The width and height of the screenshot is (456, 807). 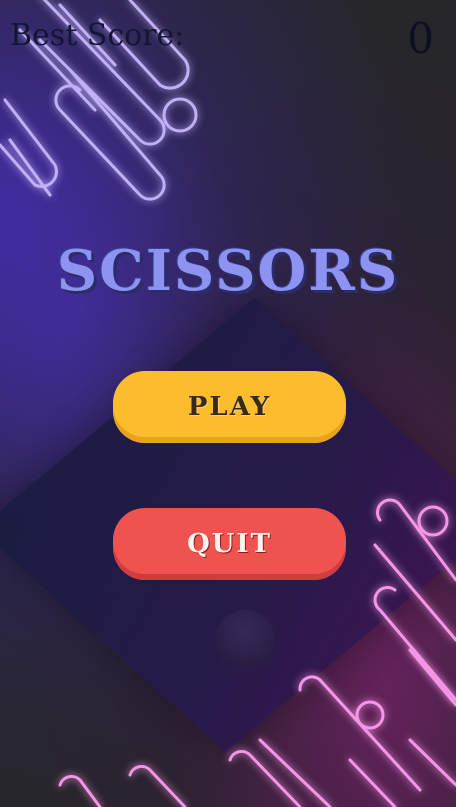 I want to click on best-score-label: Best Score:, so click(x=97, y=35).